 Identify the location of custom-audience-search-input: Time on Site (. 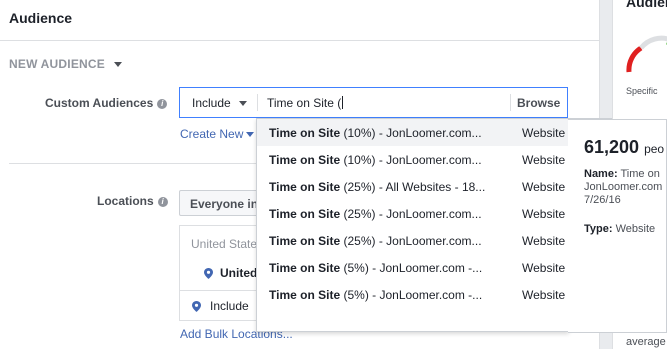
(305, 103).